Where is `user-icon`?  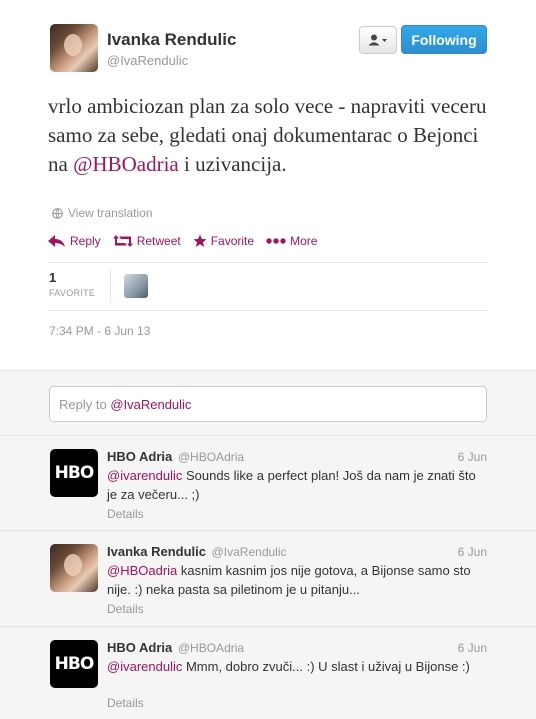
user-icon is located at coordinates (377, 40).